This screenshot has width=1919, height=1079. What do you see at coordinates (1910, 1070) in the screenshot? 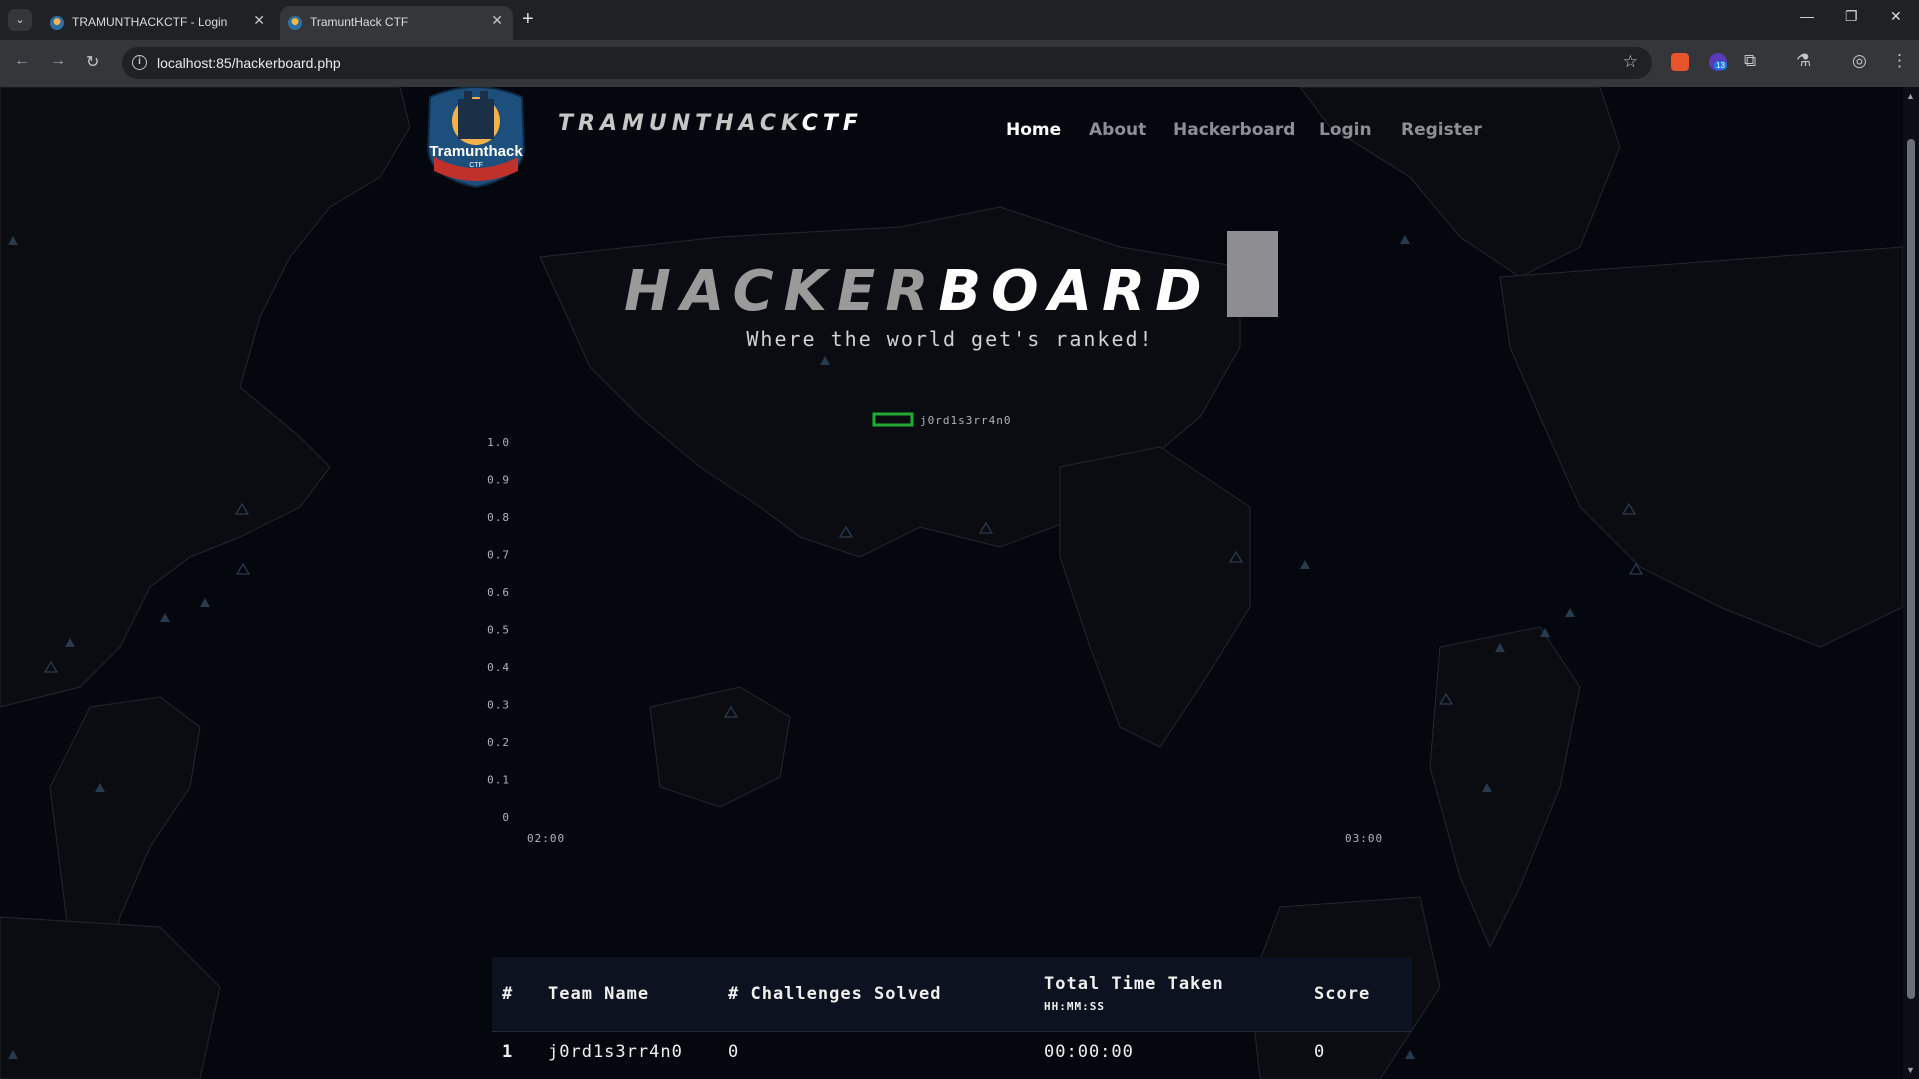
I see `scroll-down-arrow-icon: ▼` at bounding box center [1910, 1070].